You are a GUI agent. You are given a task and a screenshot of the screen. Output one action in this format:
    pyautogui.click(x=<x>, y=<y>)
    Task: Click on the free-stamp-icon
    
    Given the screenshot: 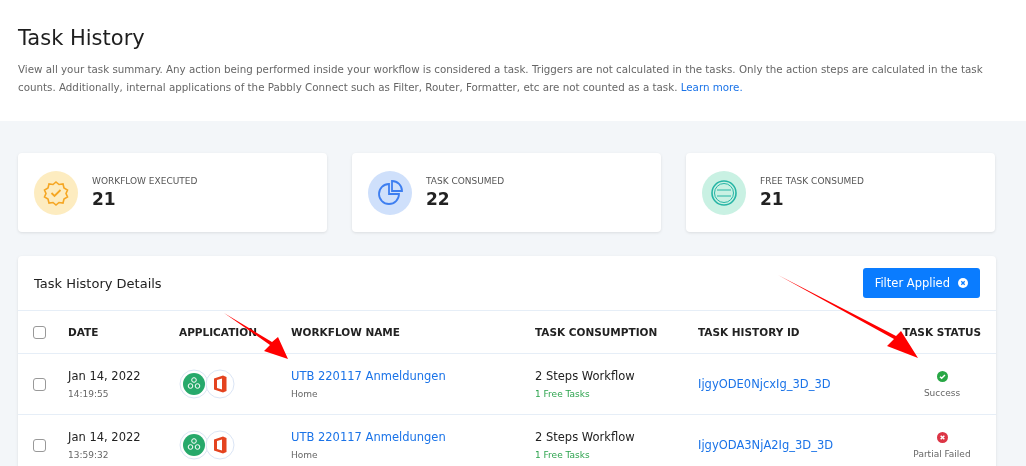 What is the action you would take?
    pyautogui.click(x=724, y=192)
    